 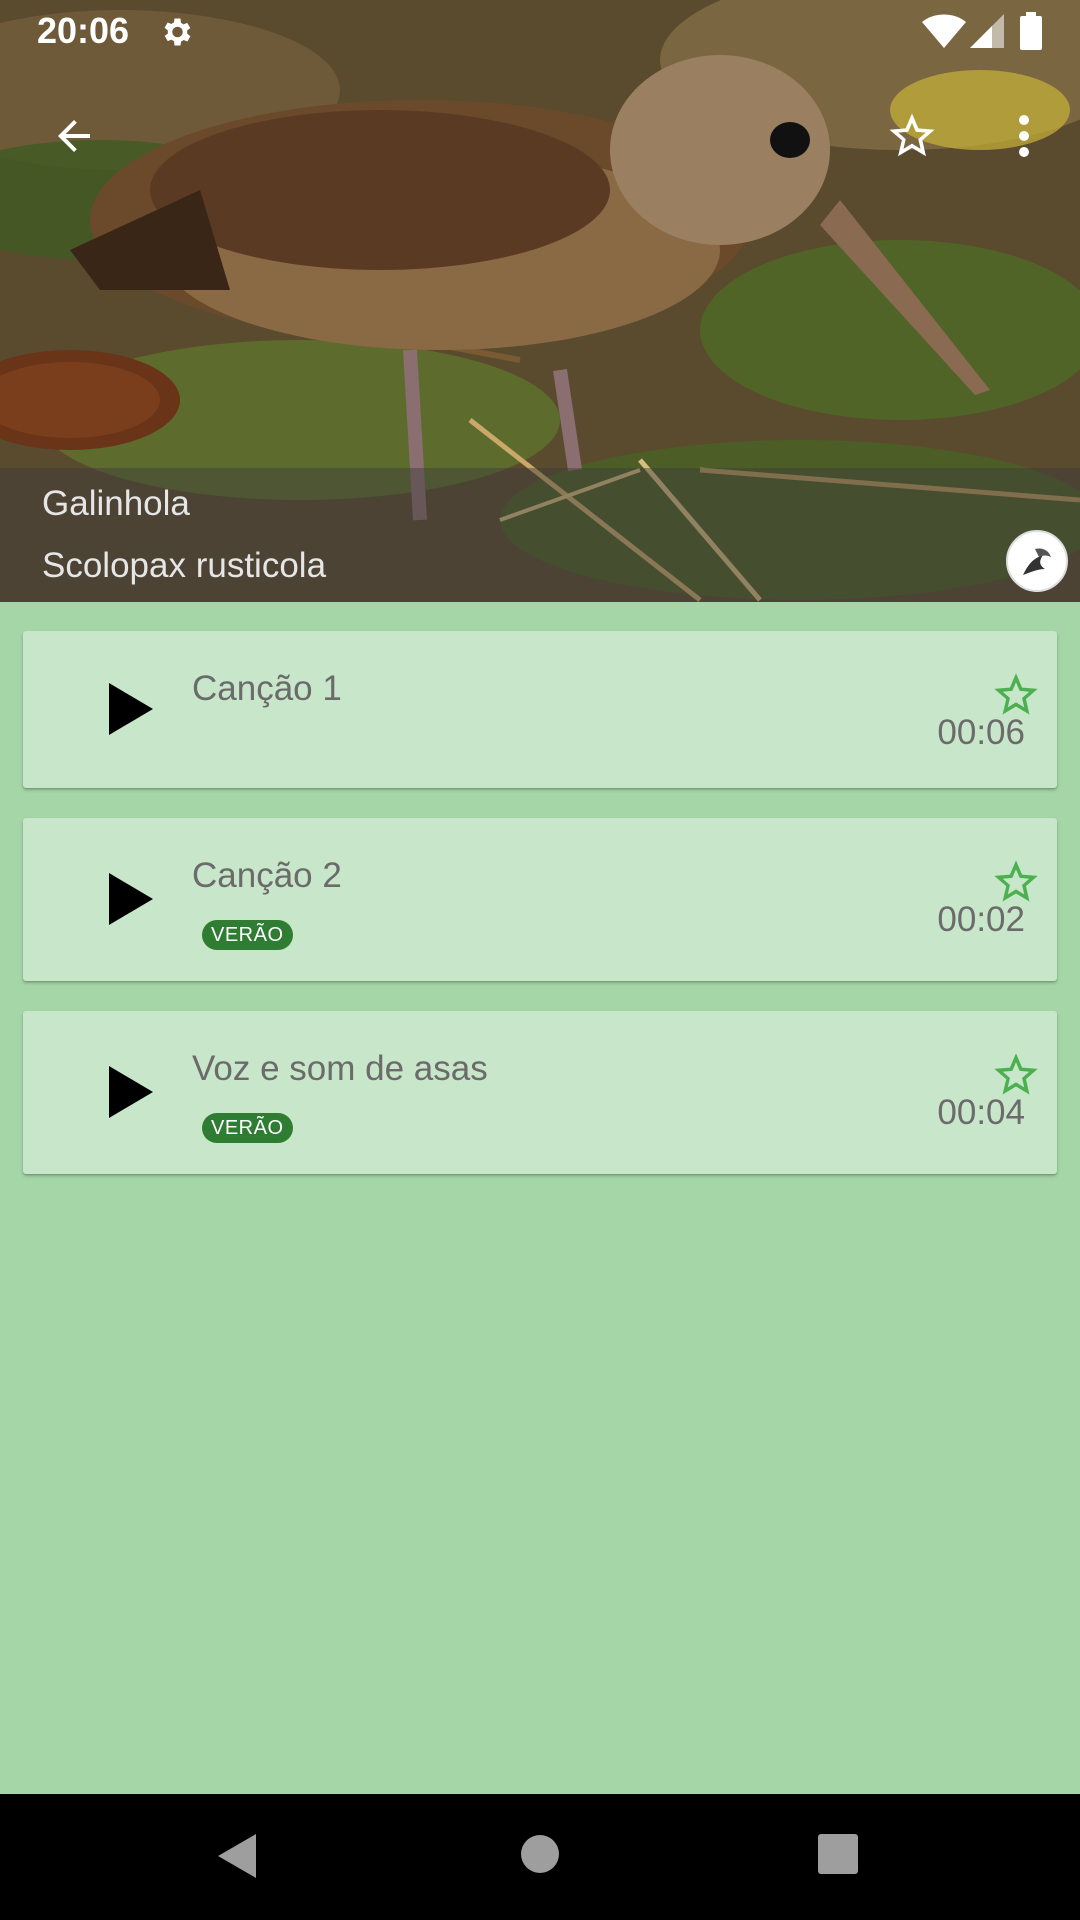 What do you see at coordinates (116, 503) in the screenshot?
I see `species-common-name: Galinhola` at bounding box center [116, 503].